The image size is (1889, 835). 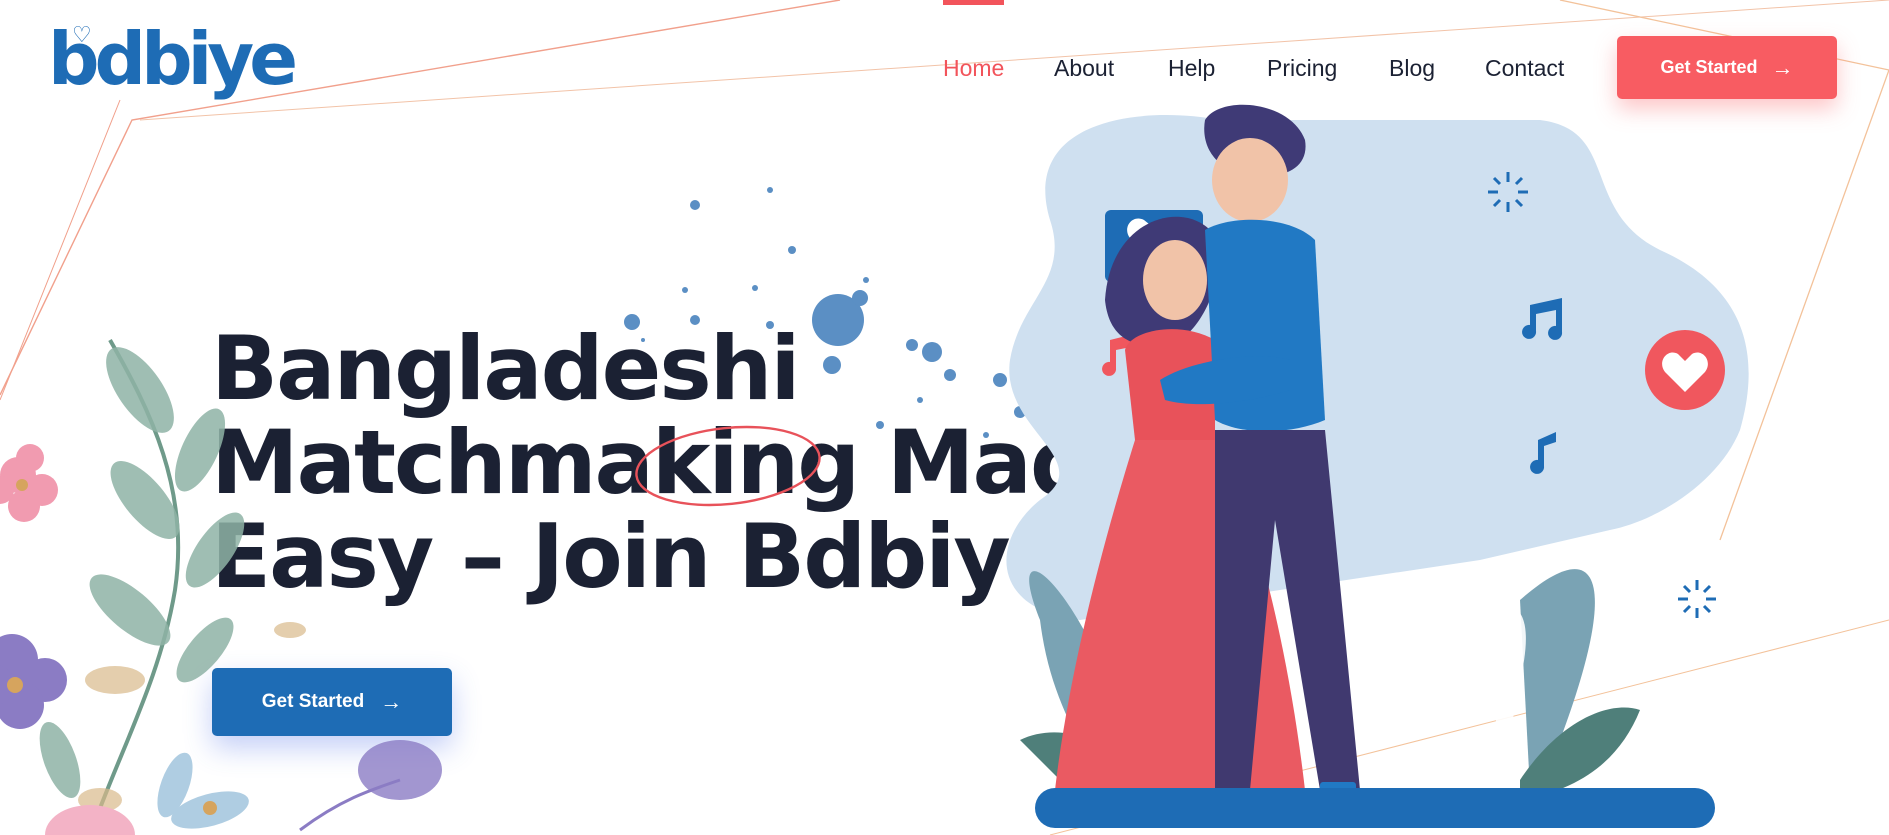 I want to click on header-get-started-button: Get Started →, so click(x=1727, y=67).